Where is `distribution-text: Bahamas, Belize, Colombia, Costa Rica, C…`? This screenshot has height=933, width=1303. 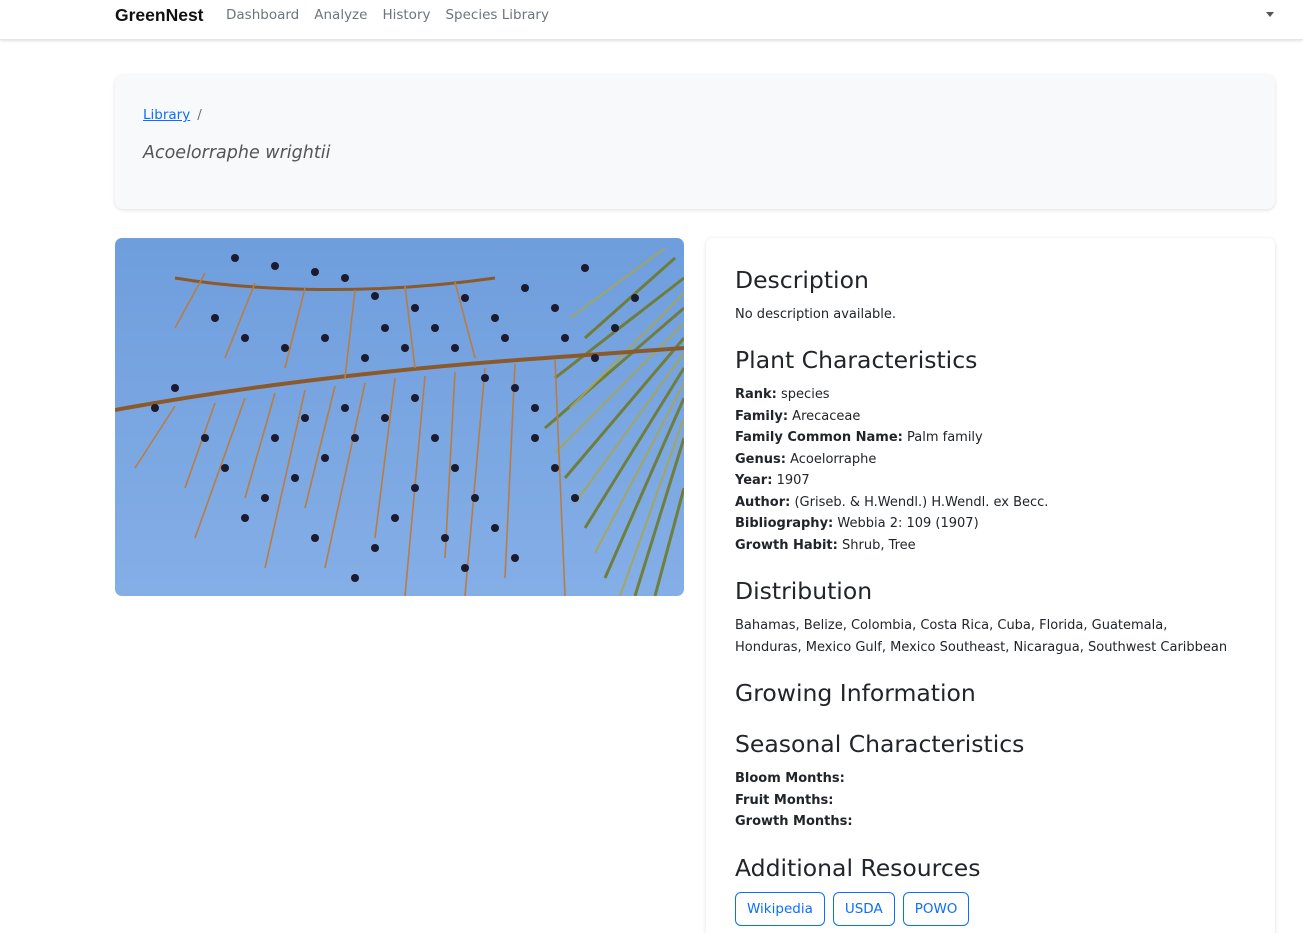
distribution-text: Bahamas, Belize, Colombia, Costa Rica, C… is located at coordinates (981, 636).